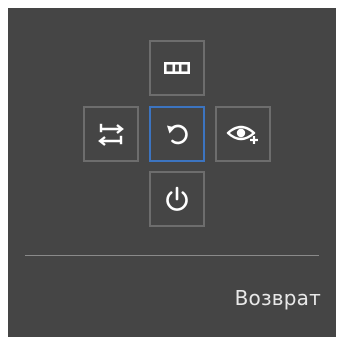  I want to click on source-switch-button, so click(111, 134).